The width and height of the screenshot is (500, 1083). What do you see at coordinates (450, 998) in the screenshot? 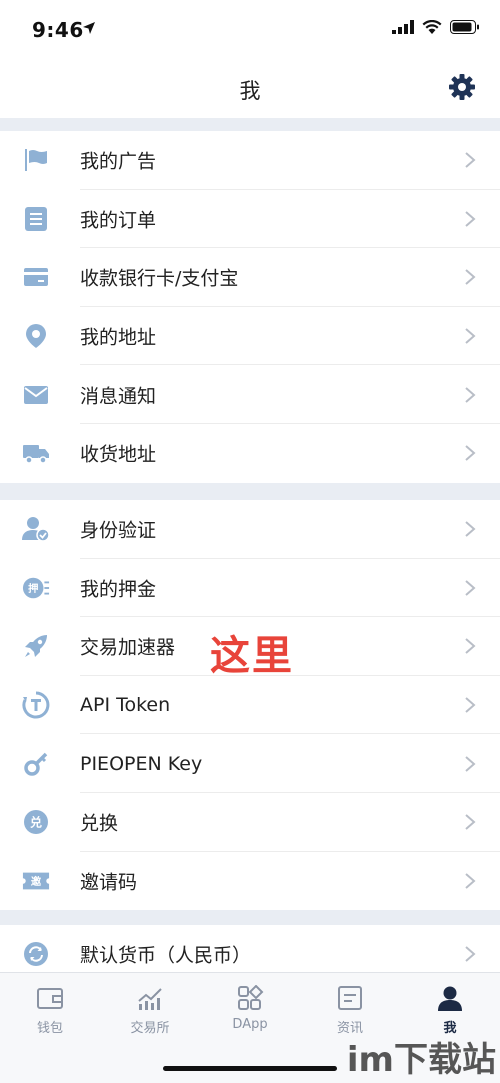
I see `profile-icon` at bounding box center [450, 998].